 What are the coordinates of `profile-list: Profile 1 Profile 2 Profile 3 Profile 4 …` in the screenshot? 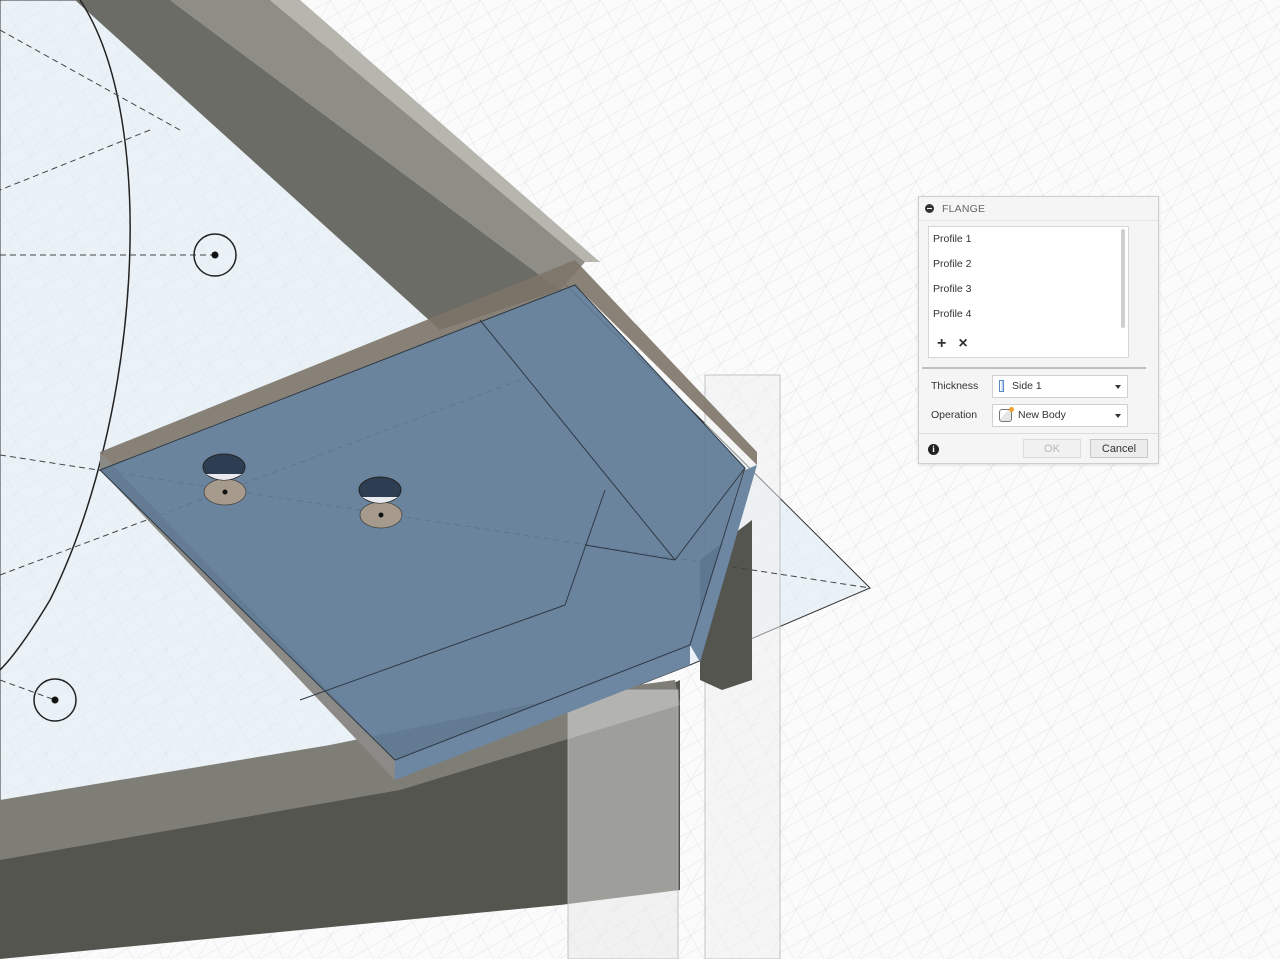 It's located at (1028, 292).